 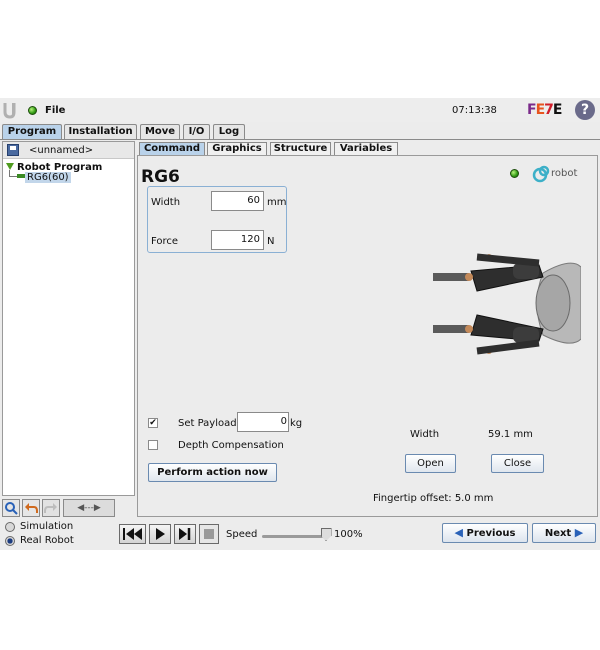 What do you see at coordinates (212, 472) in the screenshot?
I see `perform-action-button: Perform action now` at bounding box center [212, 472].